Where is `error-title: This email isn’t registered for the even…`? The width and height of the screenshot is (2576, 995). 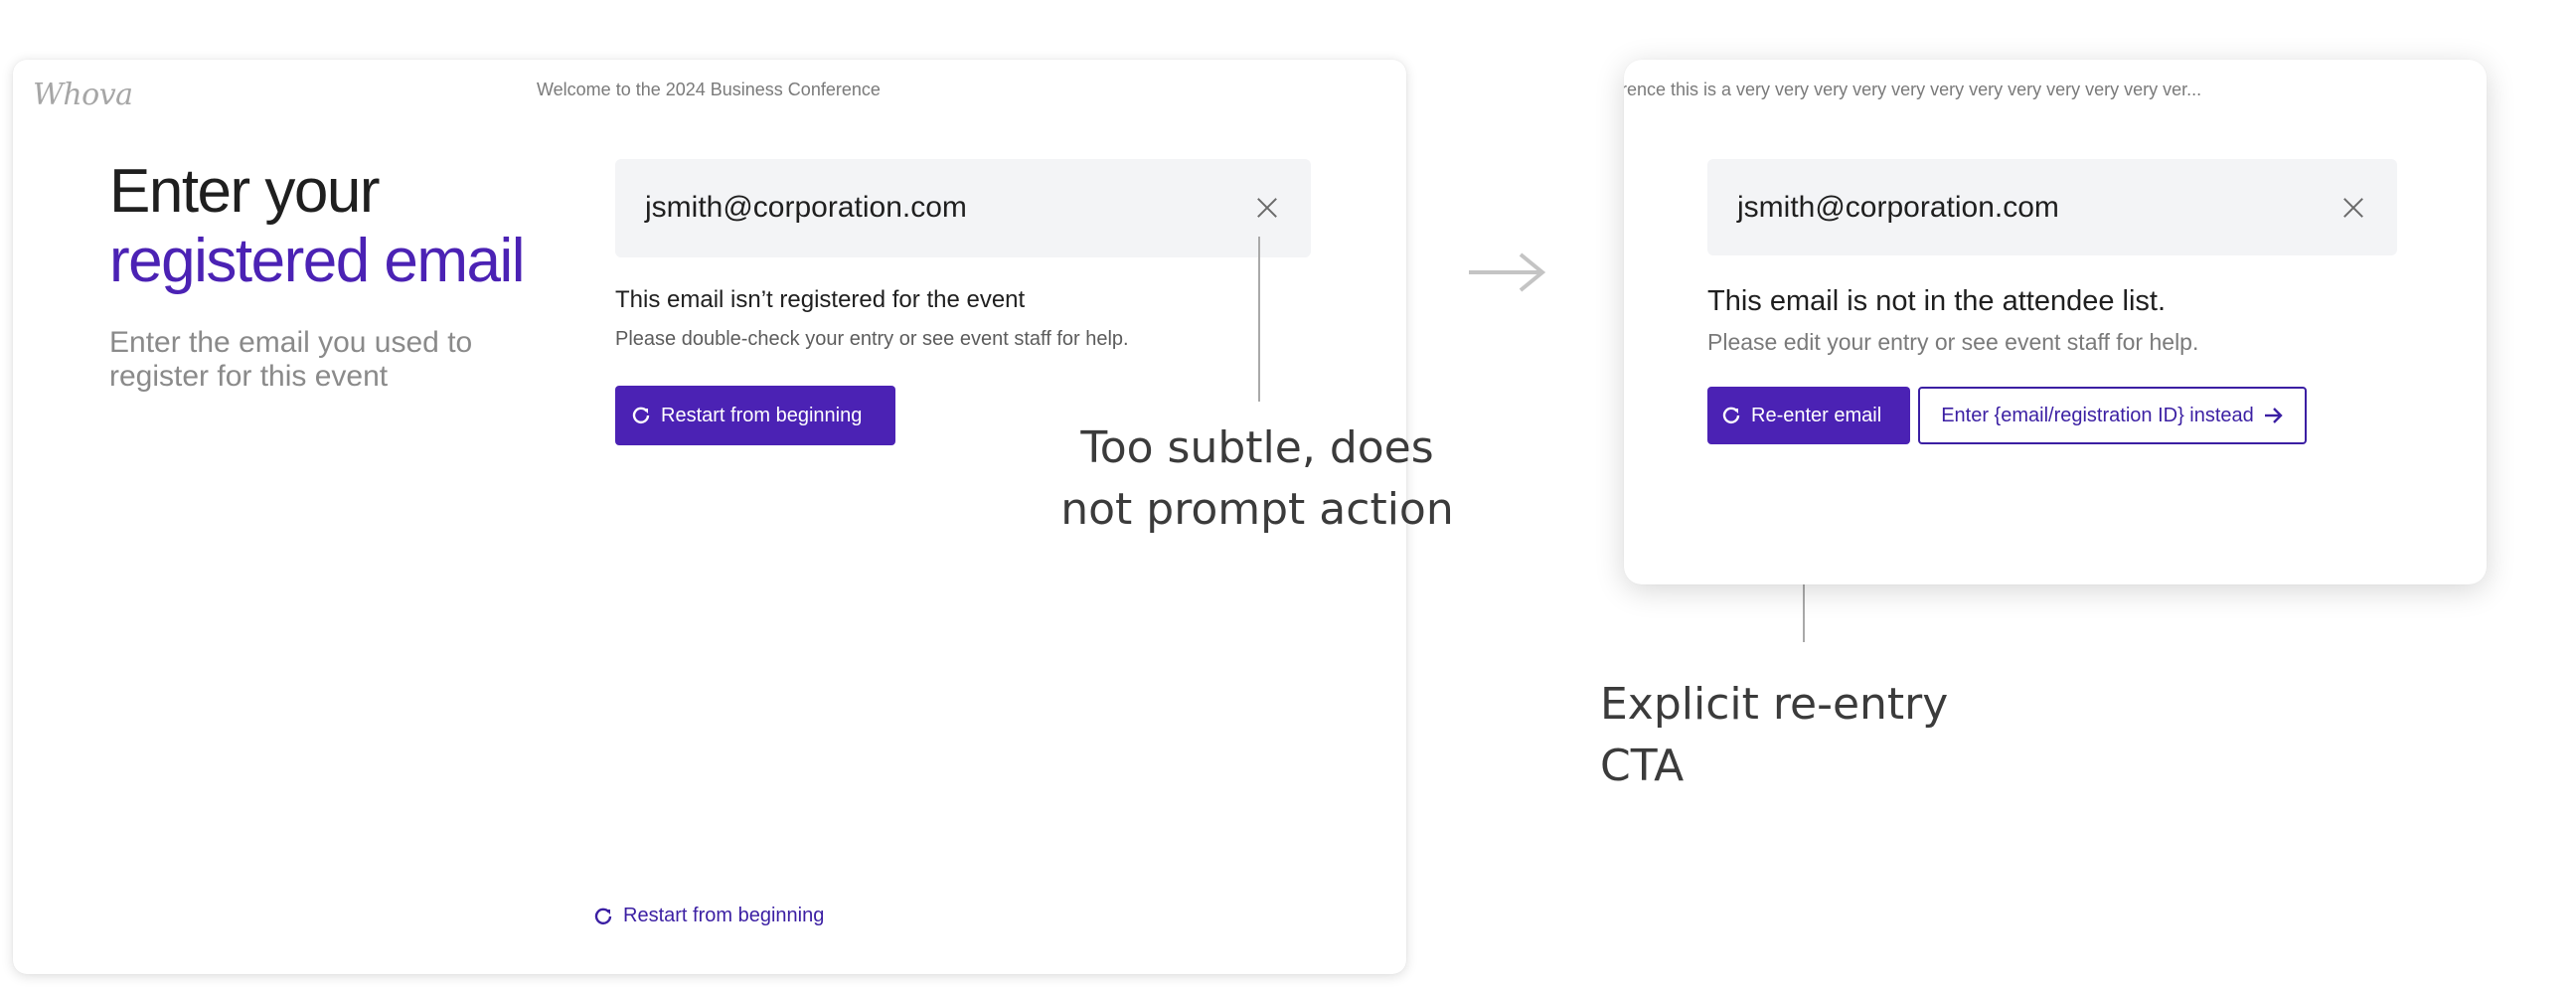 error-title: This email isn’t registered for the even… is located at coordinates (820, 299).